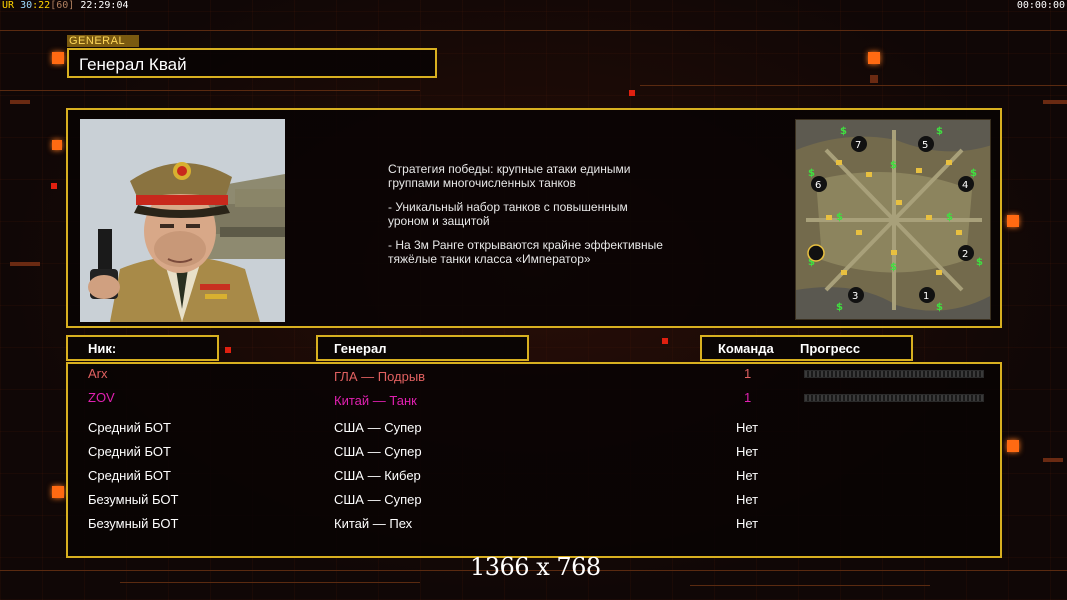  I want to click on column-header-nick: Ник:, so click(142, 348).